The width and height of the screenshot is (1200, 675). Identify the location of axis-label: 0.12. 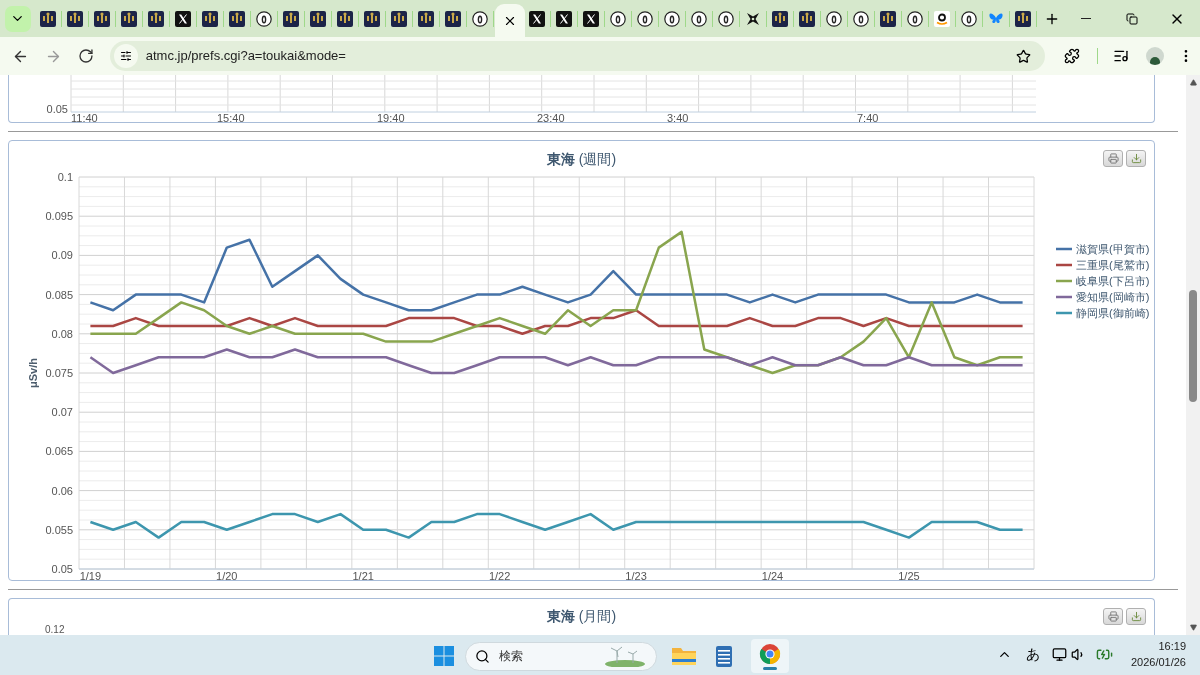
(55, 630).